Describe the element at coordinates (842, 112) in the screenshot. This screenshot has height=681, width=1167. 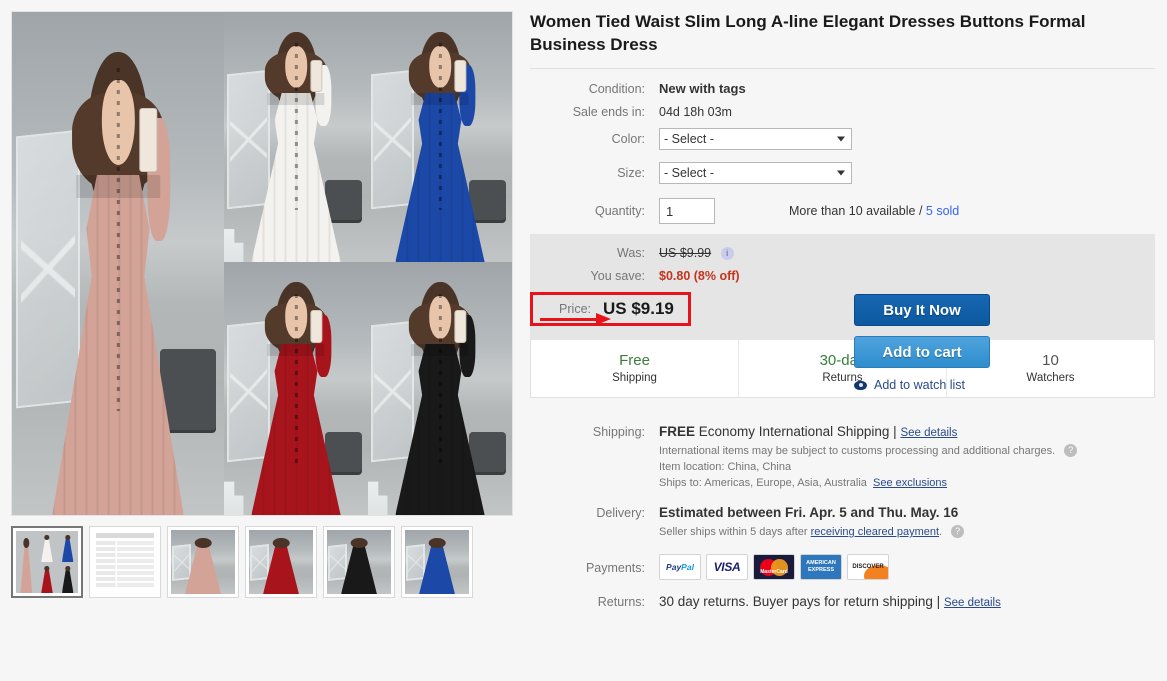
I see `sale-ends-row: Sale ends in: 04d 18h 03m` at that location.